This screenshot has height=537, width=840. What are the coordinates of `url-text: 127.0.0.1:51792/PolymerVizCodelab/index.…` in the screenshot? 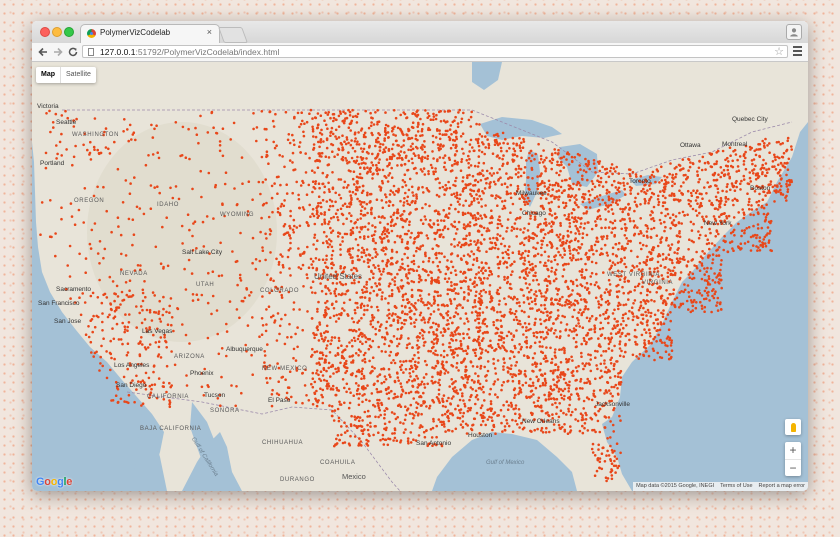 It's located at (189, 52).